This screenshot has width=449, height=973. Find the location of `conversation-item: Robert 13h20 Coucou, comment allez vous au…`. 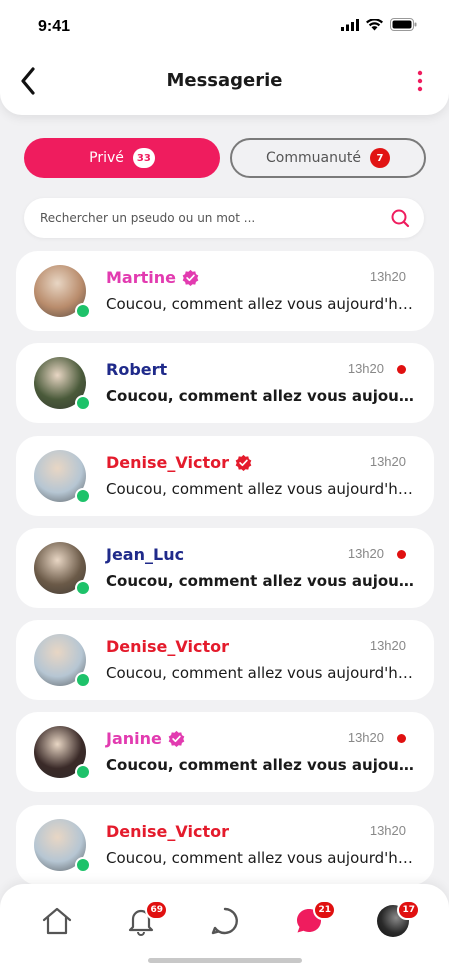

conversation-item: Robert 13h20 Coucou, comment allez vous au… is located at coordinates (225, 383).